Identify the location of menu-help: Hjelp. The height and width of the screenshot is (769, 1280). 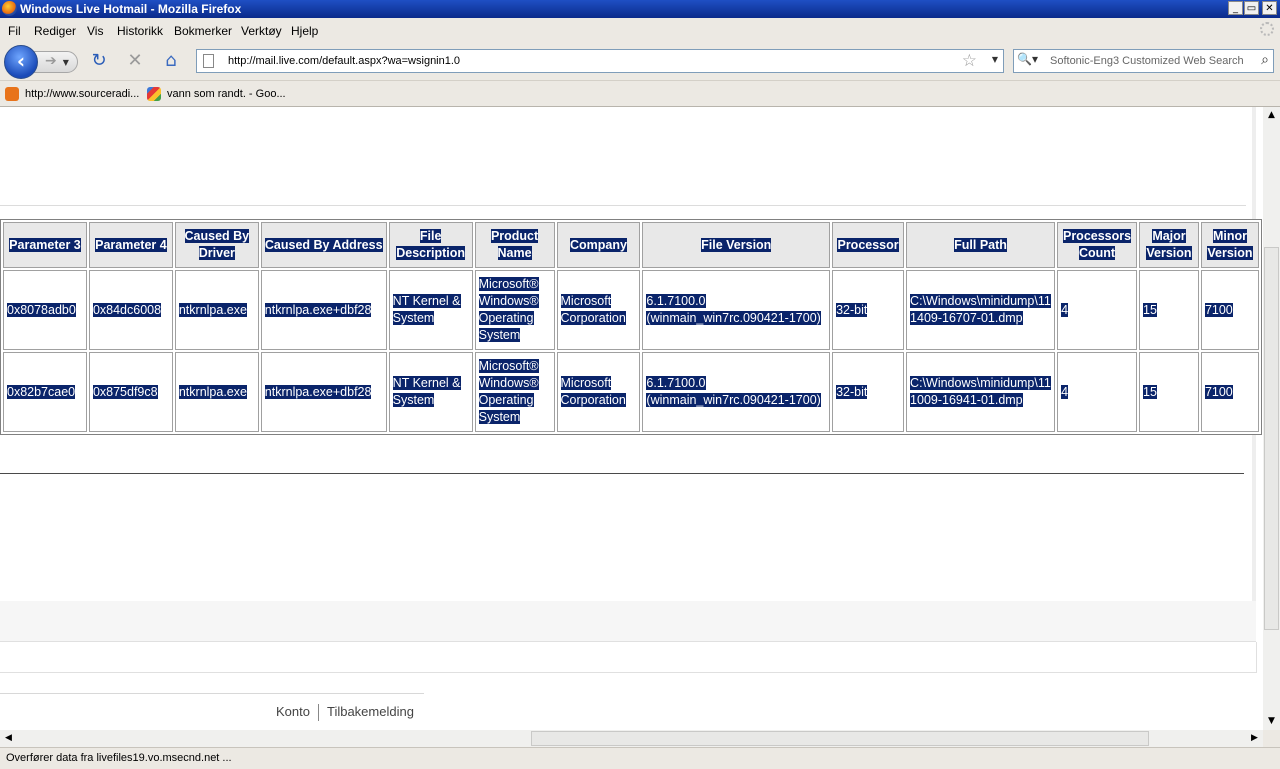
(304, 31).